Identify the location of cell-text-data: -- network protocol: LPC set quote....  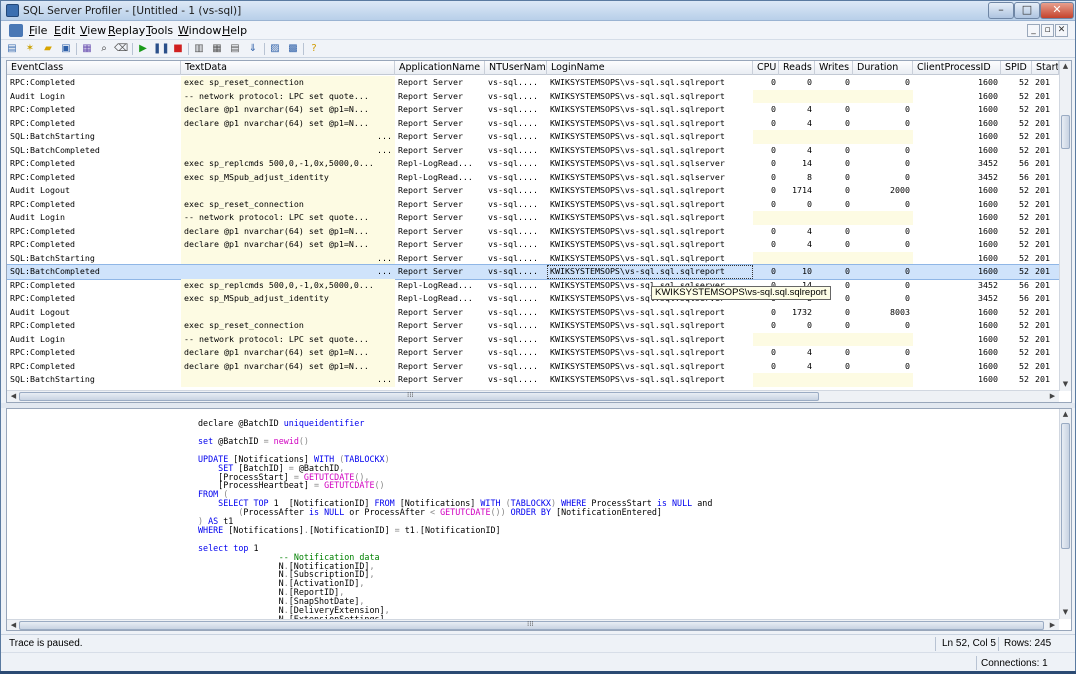
(288, 339).